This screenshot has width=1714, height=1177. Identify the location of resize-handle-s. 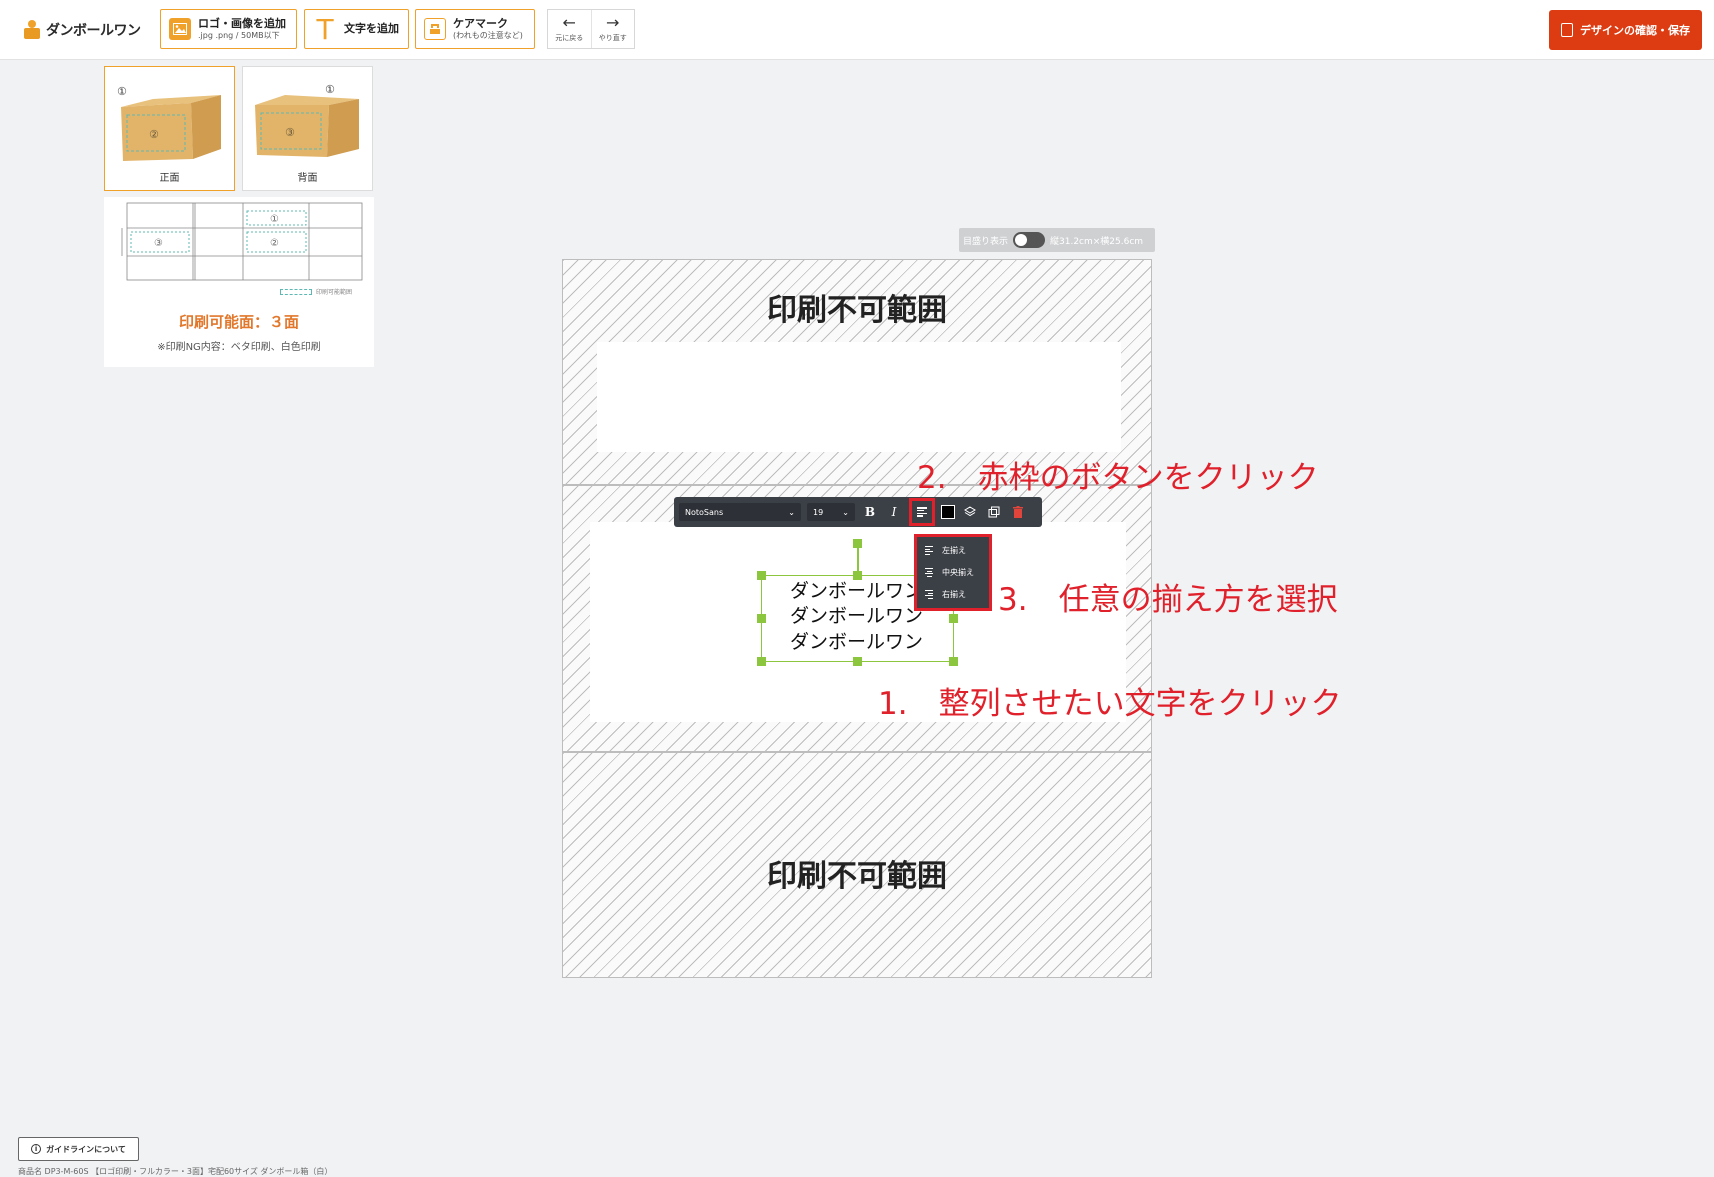
(857, 661).